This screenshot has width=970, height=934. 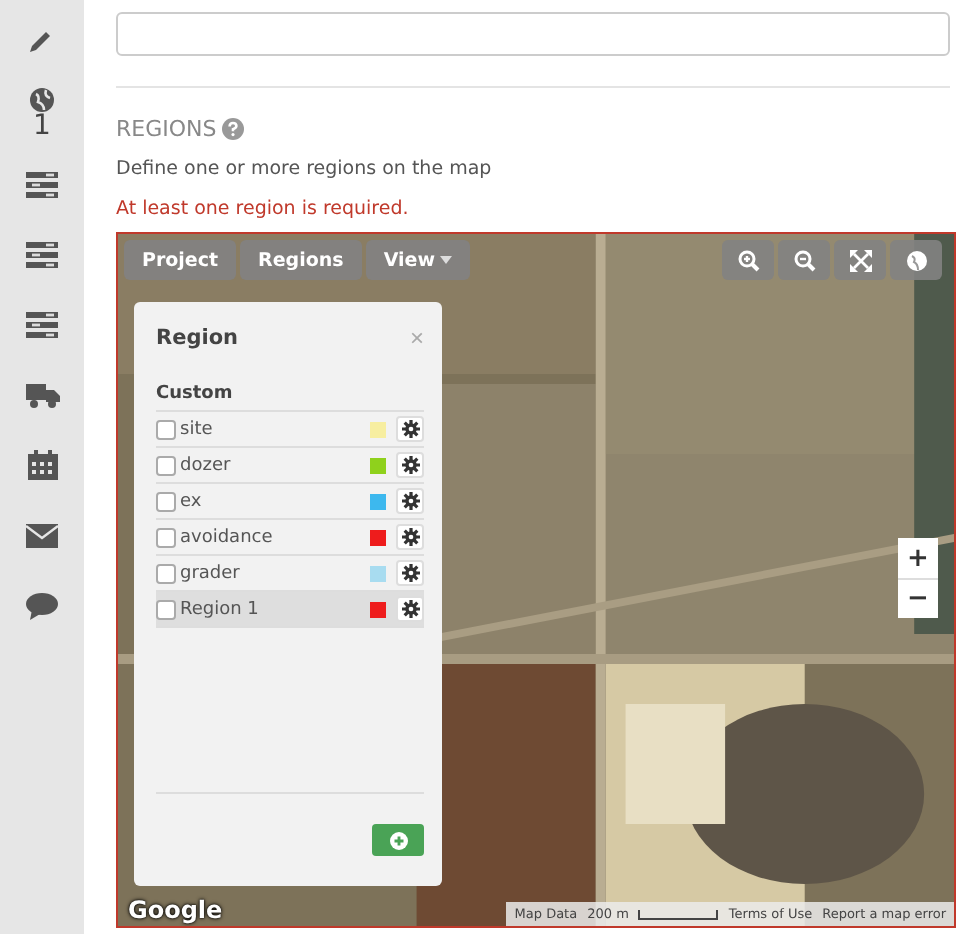 What do you see at coordinates (227, 537) in the screenshot?
I see `region-name: avoidance` at bounding box center [227, 537].